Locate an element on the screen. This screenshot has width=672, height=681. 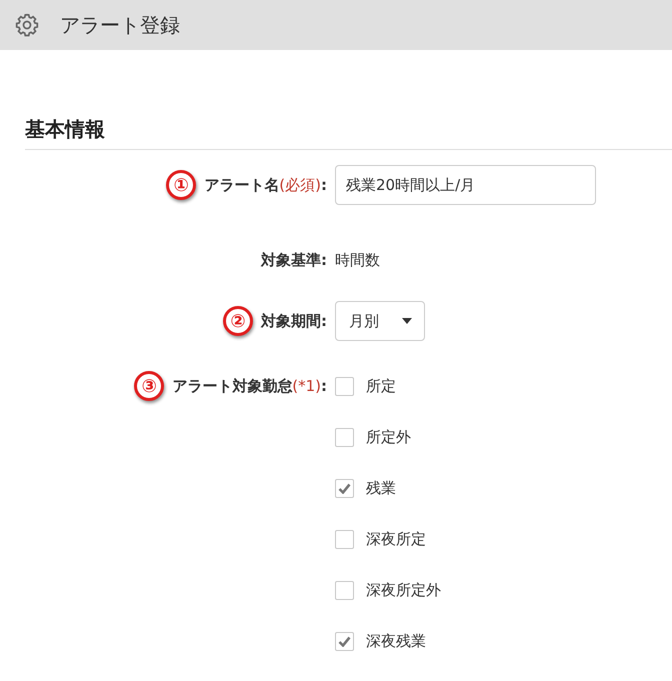
field-label: アラート対象勤怠(*1): is located at coordinates (249, 386).